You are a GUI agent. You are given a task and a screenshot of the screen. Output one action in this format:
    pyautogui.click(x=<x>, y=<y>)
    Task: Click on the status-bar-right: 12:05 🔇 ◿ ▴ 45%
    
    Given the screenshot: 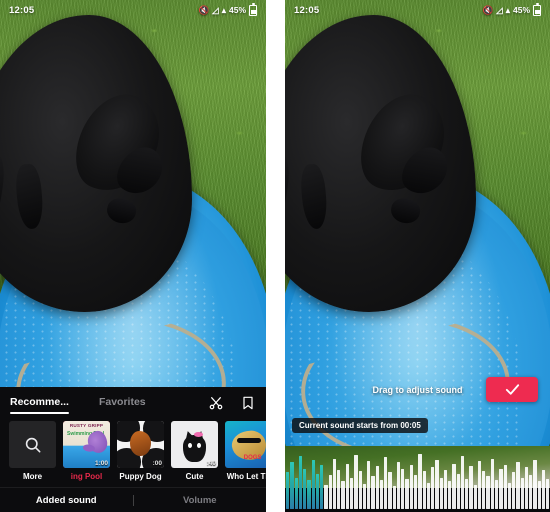 What is the action you would take?
    pyautogui.click(x=417, y=10)
    